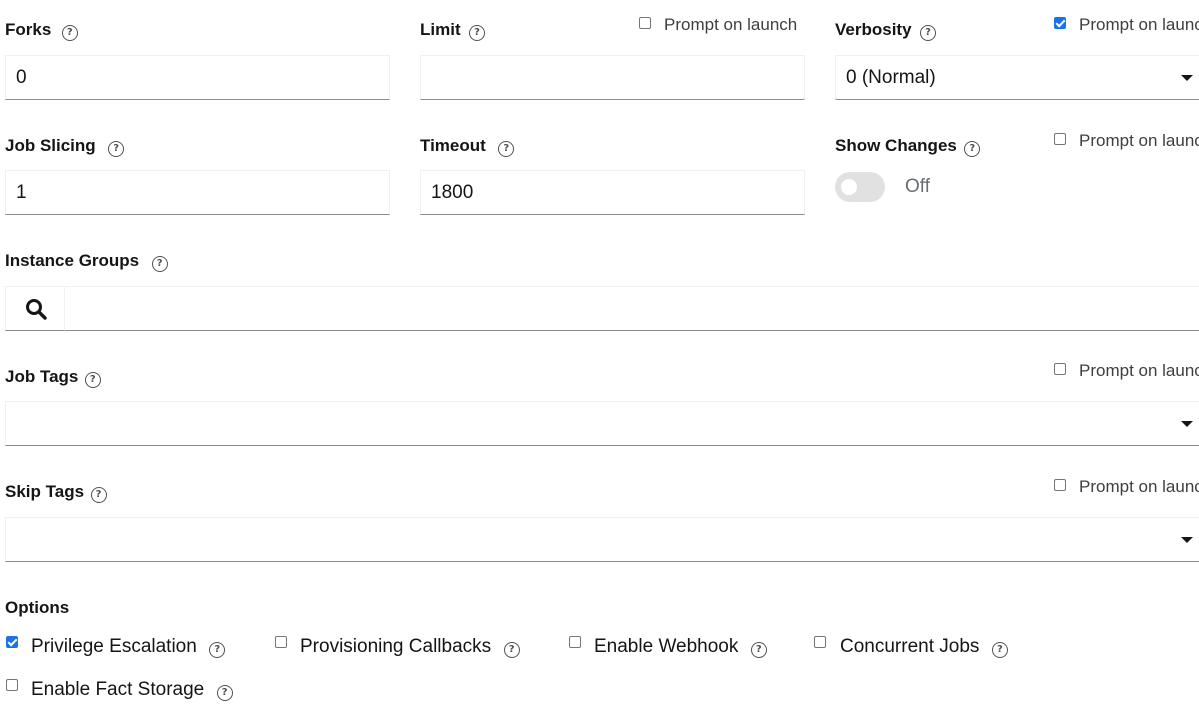 The image size is (1199, 721). Describe the element at coordinates (440, 29) in the screenshot. I see `limit-label: Limit` at that location.